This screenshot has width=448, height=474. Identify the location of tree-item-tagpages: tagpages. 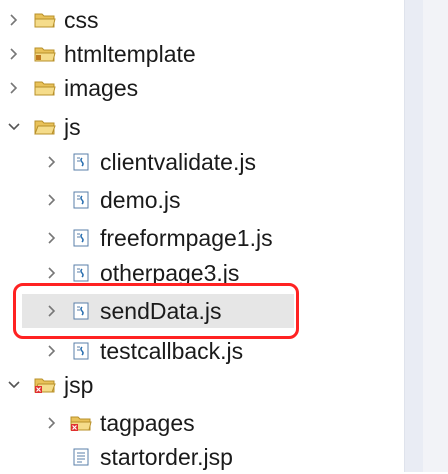
(202, 423).